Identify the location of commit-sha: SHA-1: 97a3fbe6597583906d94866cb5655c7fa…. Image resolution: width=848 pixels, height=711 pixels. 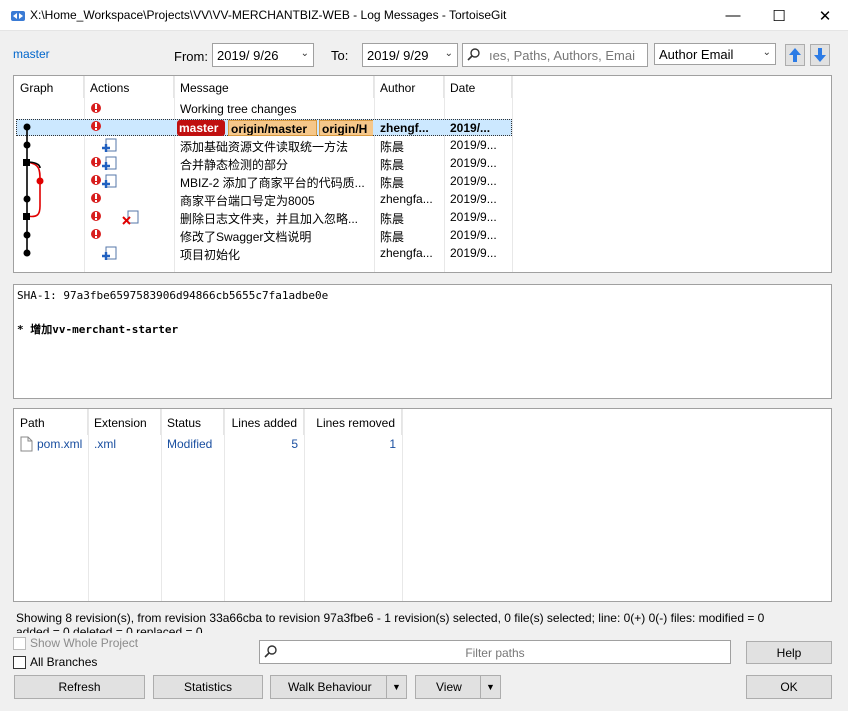
(173, 295).